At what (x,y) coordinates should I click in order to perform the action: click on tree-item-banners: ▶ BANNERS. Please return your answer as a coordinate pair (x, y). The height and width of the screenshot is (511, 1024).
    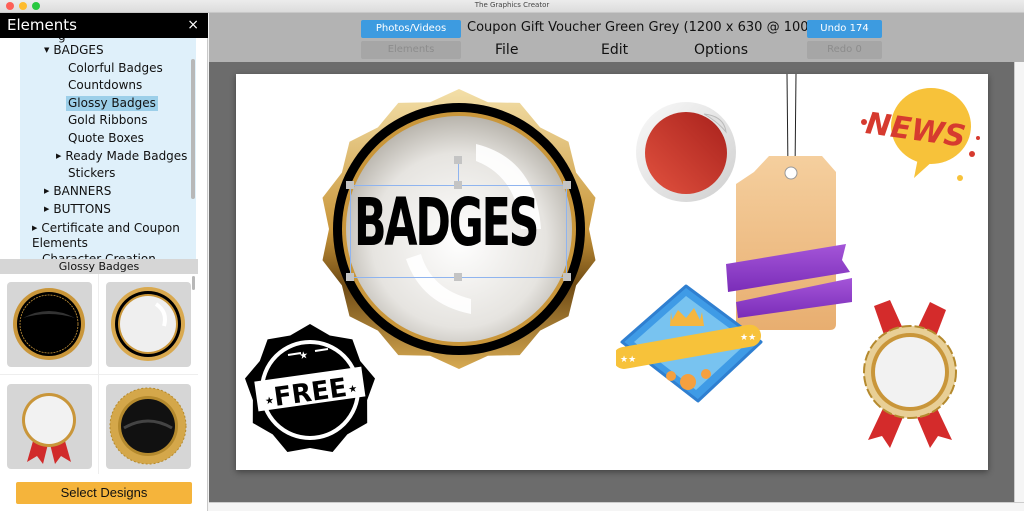
    Looking at the image, I should click on (77, 191).